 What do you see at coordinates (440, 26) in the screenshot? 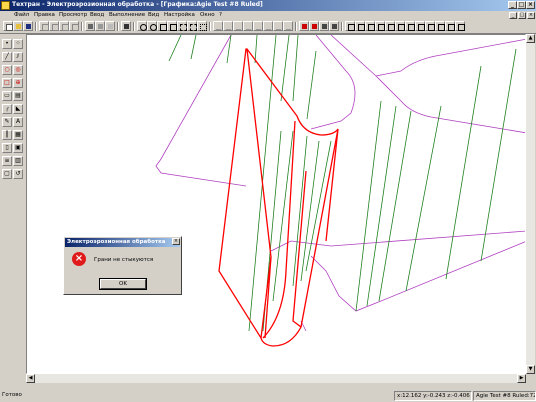
I see `view-iso10-icon` at bounding box center [440, 26].